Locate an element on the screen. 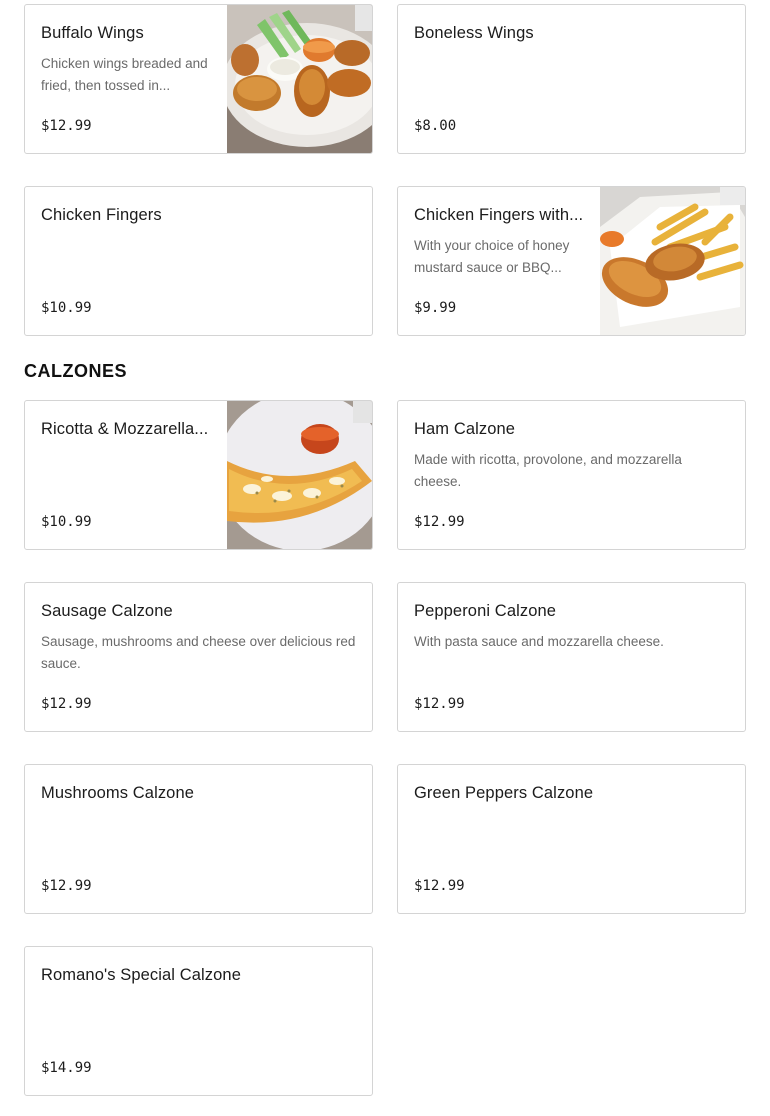 This screenshot has height=1116, width=770. menu-item-price: $9.99 is located at coordinates (435, 308).